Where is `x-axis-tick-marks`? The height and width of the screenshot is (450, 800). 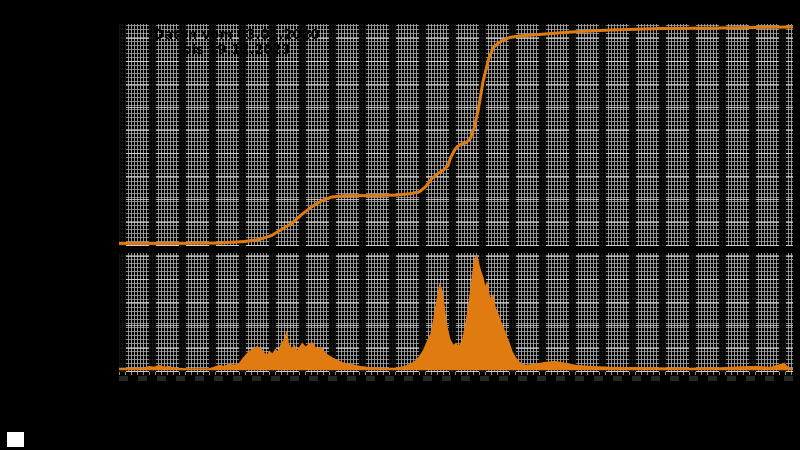
x-axis-tick-marks is located at coordinates (456, 373).